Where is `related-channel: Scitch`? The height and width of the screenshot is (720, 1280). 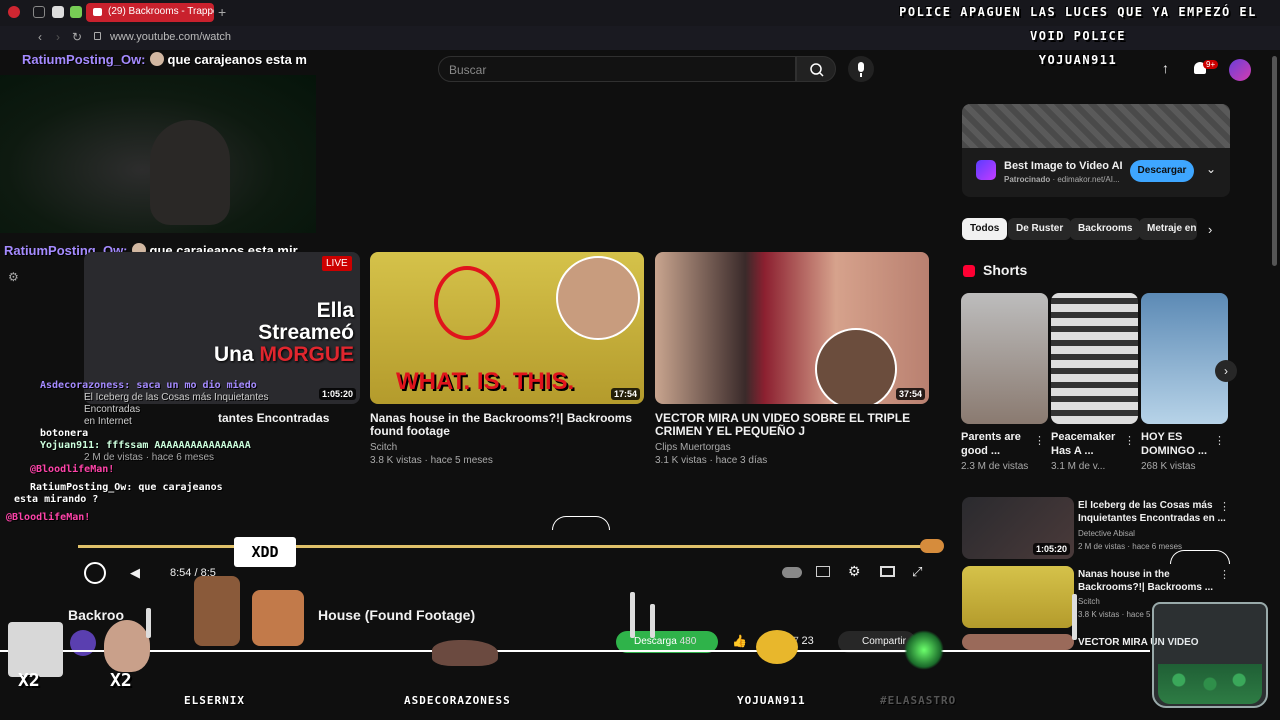
related-channel: Scitch is located at coordinates (1089, 601).